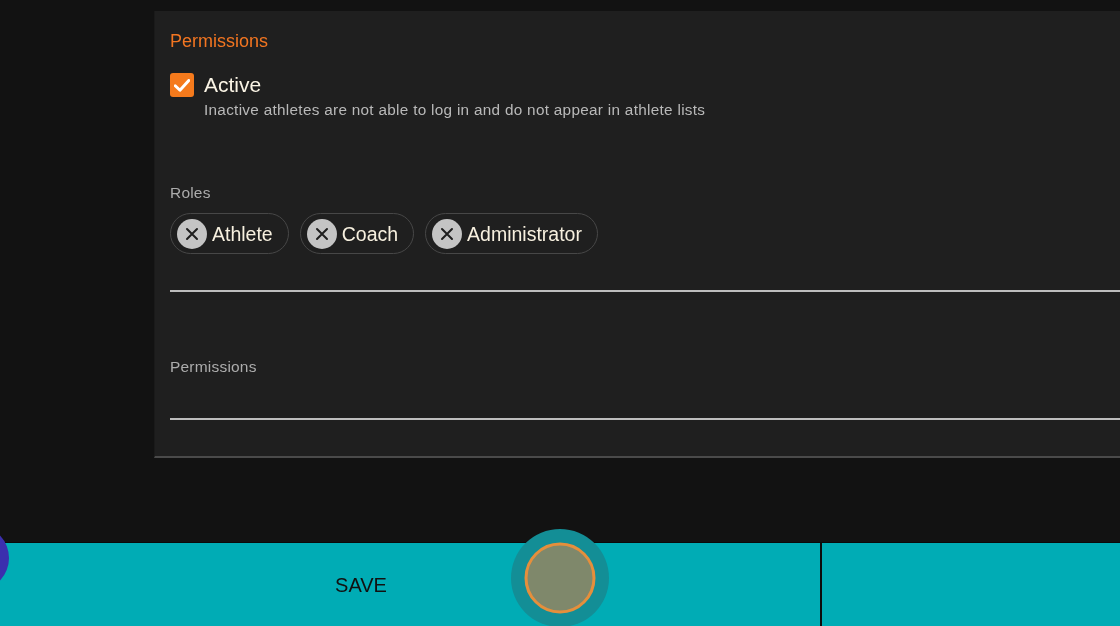 This screenshot has height=626, width=1120. I want to click on checkbox-label: Active, so click(233, 85).